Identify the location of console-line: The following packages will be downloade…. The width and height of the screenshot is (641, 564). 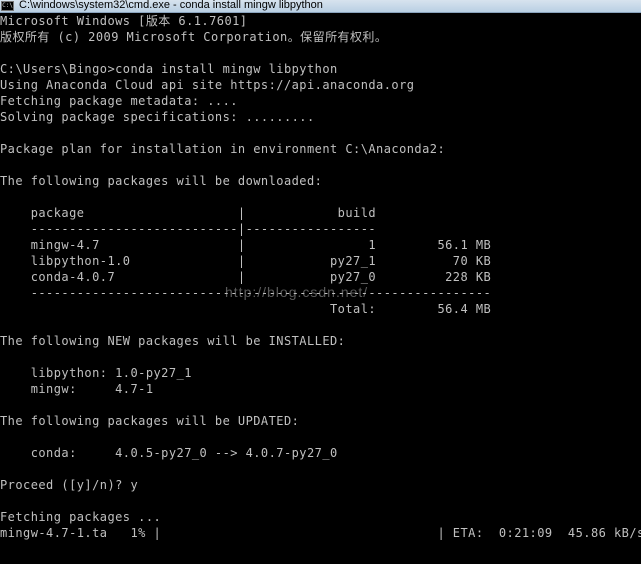
(161, 181).